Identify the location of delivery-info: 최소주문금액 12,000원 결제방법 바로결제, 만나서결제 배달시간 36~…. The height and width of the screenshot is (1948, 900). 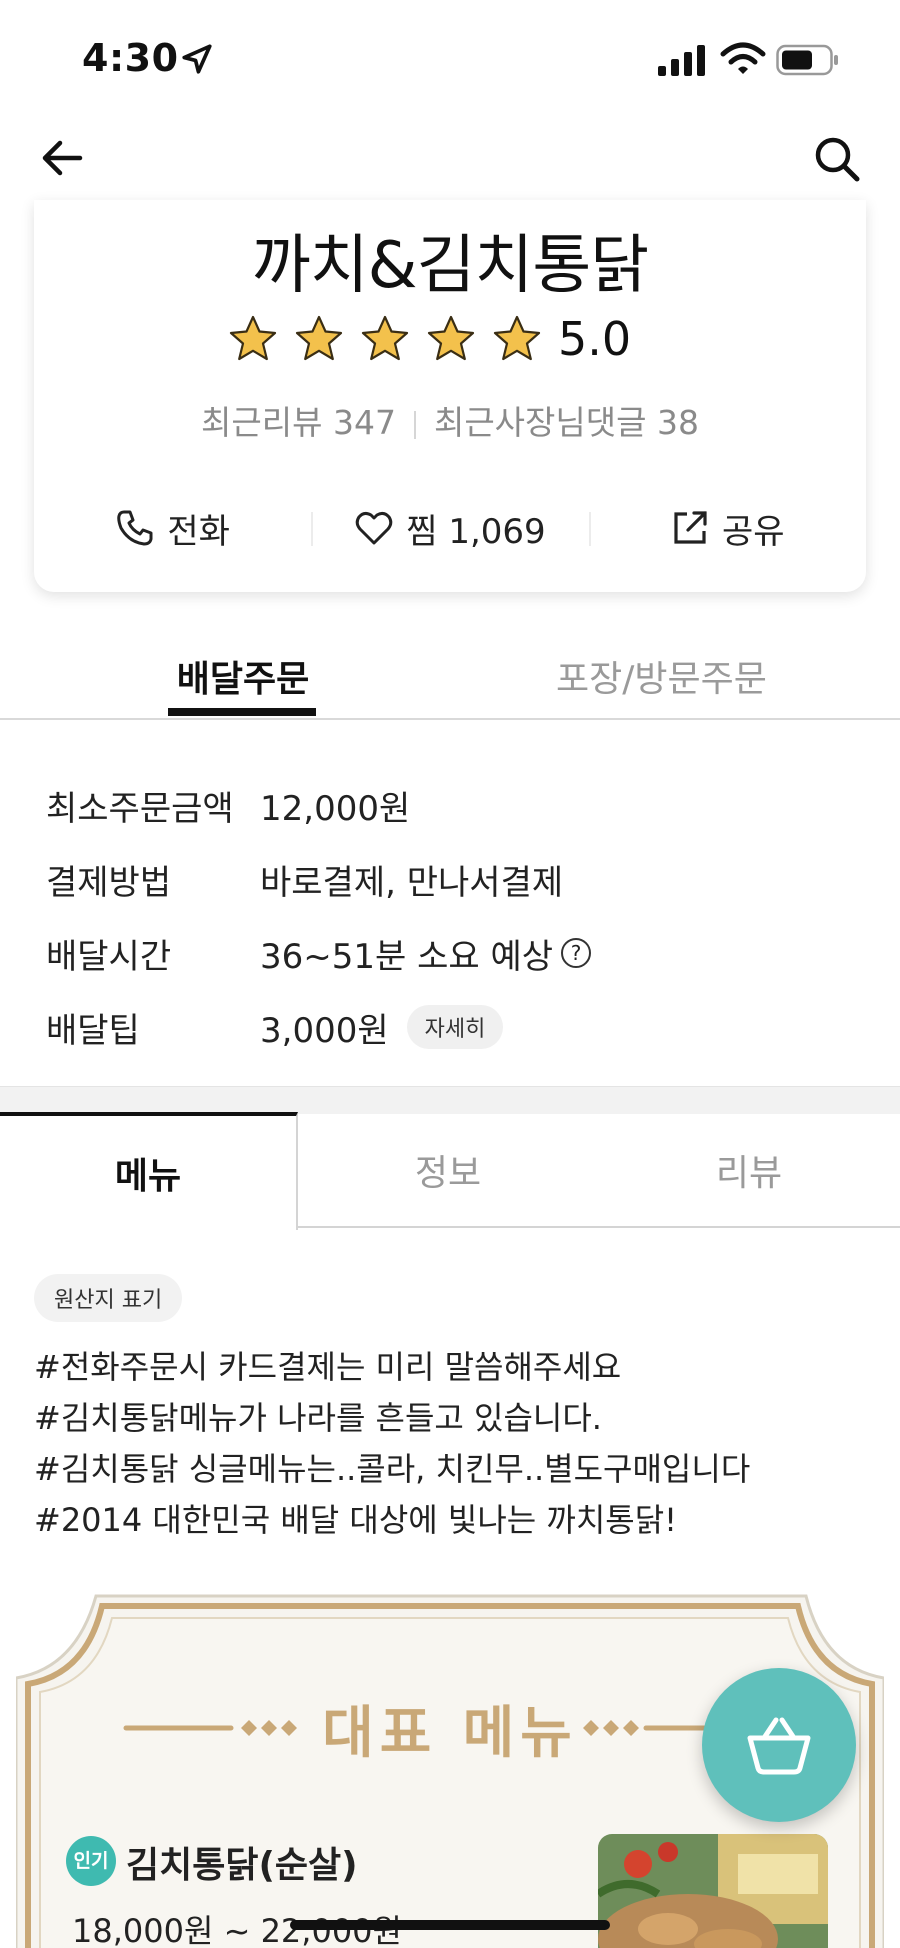
(319, 916).